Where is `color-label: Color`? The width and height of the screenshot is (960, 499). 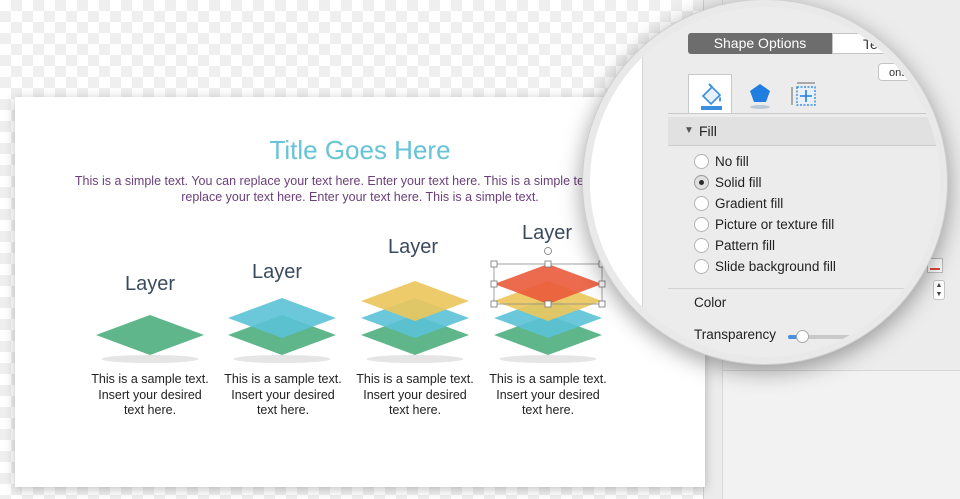 color-label: Color is located at coordinates (710, 302).